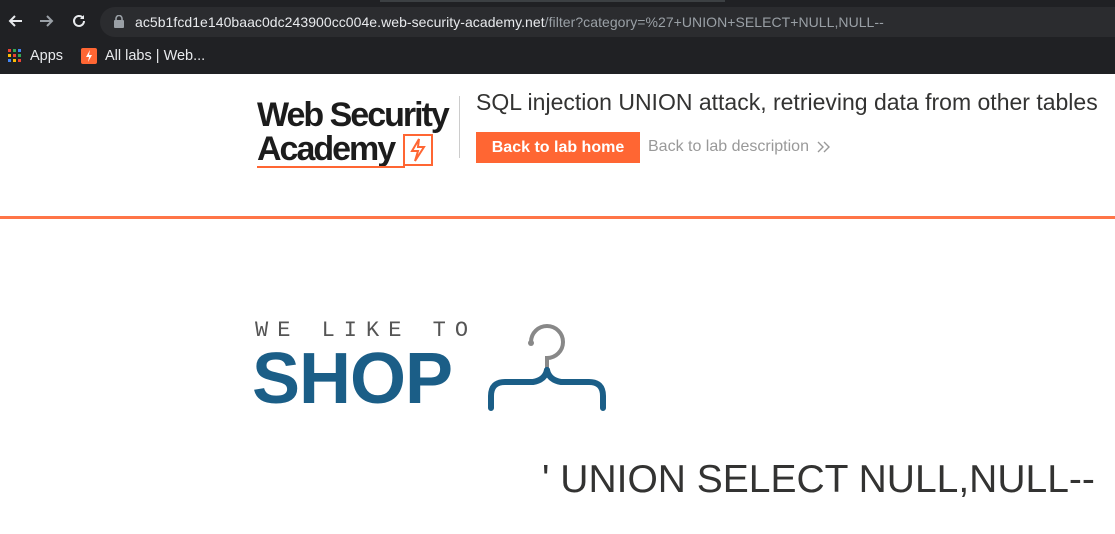 This screenshot has width=1115, height=534. Describe the element at coordinates (15, 21) in the screenshot. I see `back-arrow-icon` at that location.